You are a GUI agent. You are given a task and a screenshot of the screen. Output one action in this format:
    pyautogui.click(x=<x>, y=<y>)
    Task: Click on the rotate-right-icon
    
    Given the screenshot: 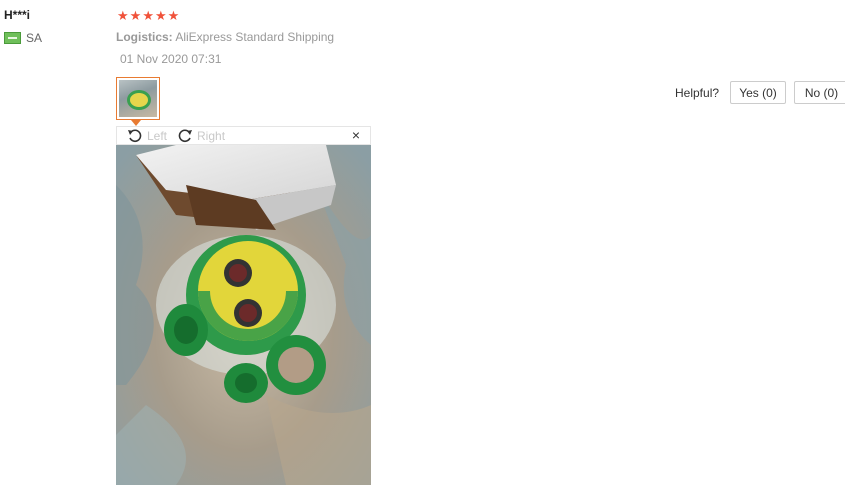 What is the action you would take?
    pyautogui.click(x=185, y=135)
    